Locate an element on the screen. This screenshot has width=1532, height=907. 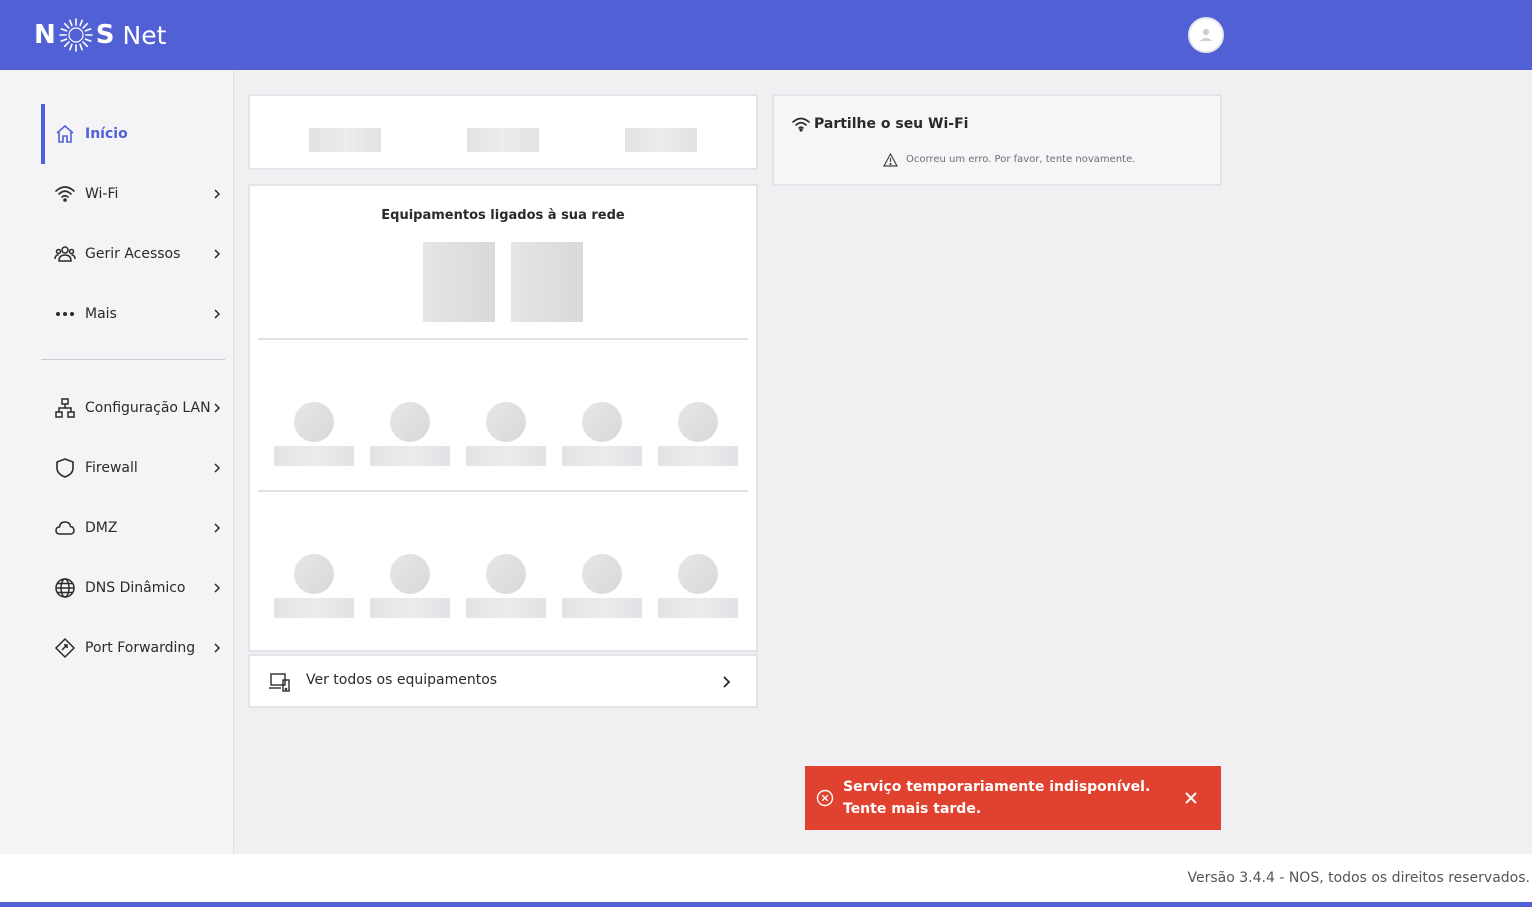
logo-net-text: Net is located at coordinates (144, 35).